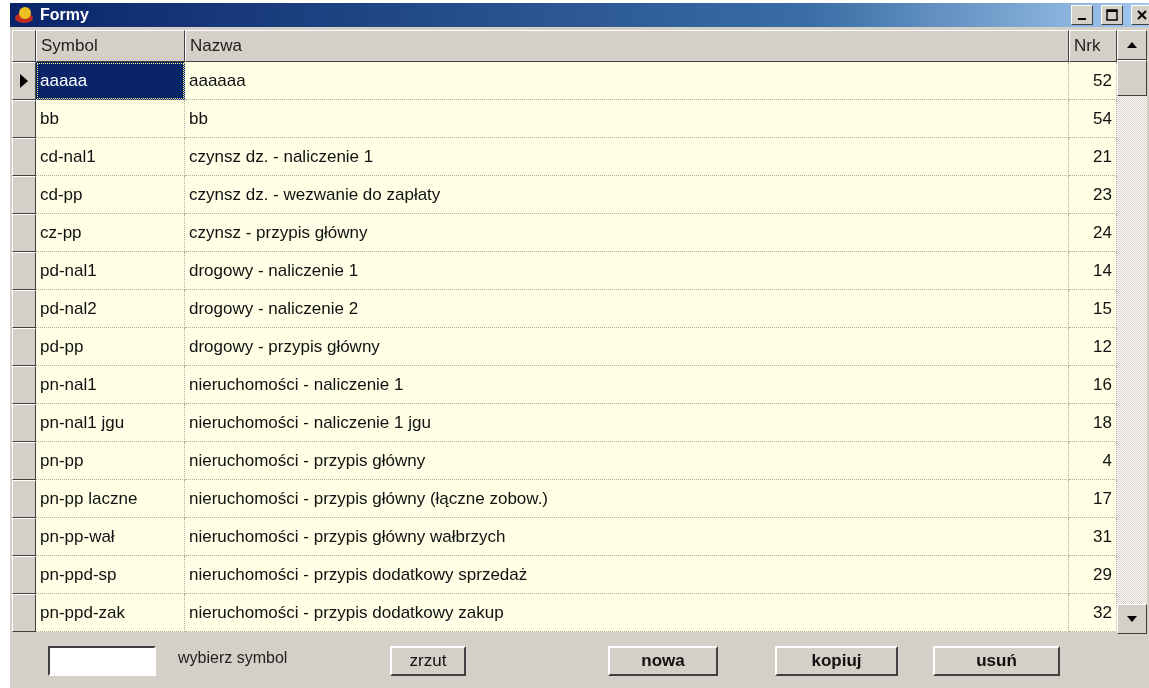 This screenshot has height=688, width=1149. Describe the element at coordinates (110, 499) in the screenshot. I see `table-cell: pn-pp laczne` at that location.